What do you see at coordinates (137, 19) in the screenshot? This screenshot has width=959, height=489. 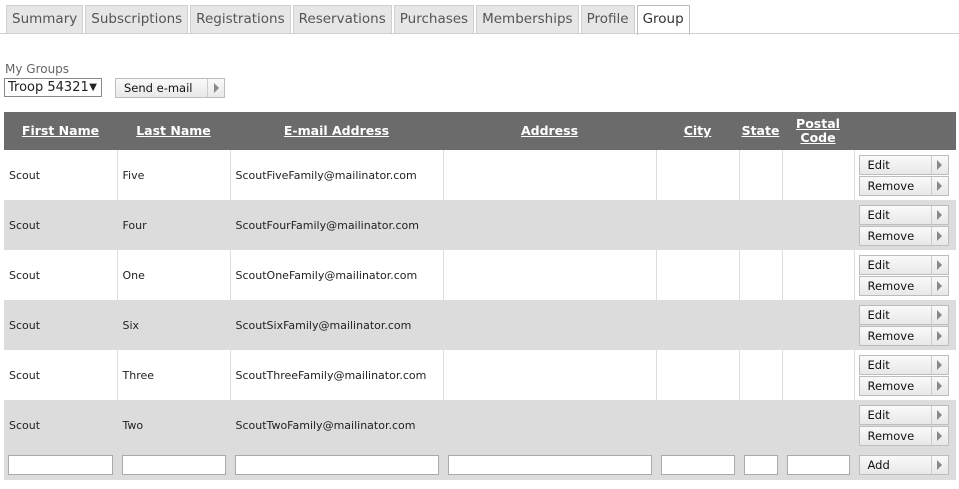 I see `tab-subscriptions: Subscriptions` at bounding box center [137, 19].